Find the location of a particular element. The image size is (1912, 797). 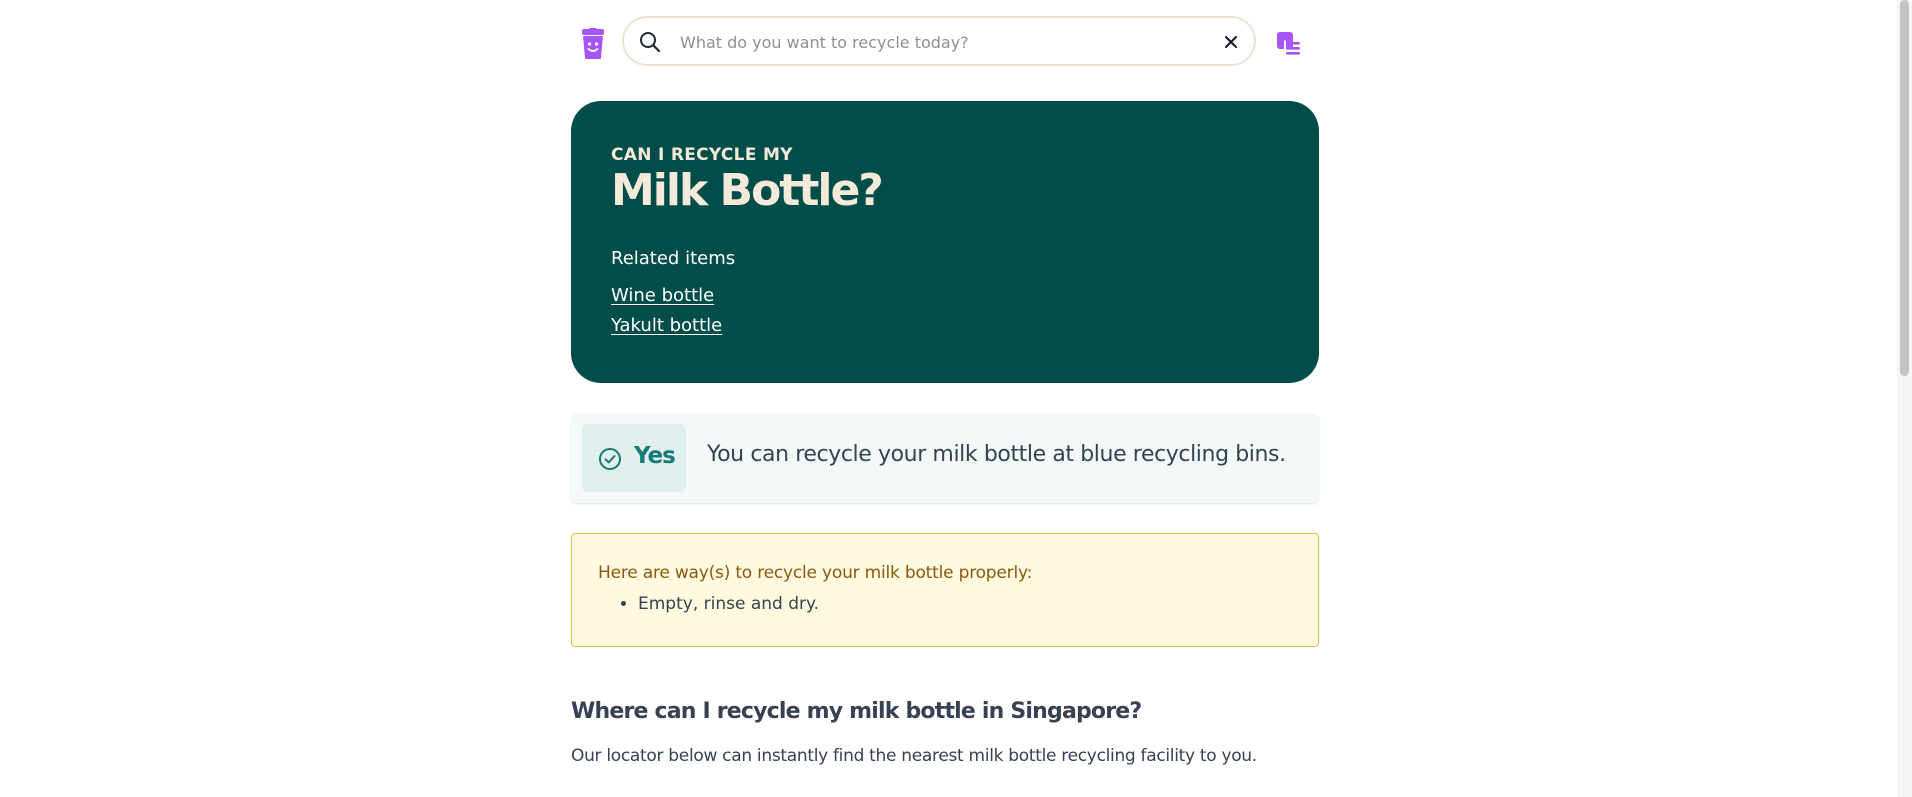

hero-kicker: CAN I RECYCLE MY is located at coordinates (702, 155).